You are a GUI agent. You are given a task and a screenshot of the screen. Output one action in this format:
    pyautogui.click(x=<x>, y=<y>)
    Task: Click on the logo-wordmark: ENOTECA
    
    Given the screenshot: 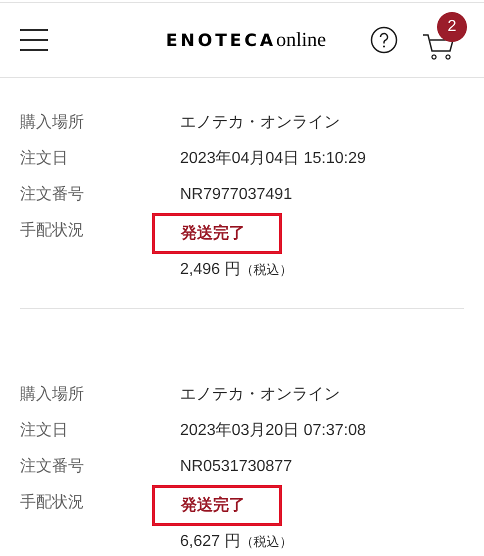 What is the action you would take?
    pyautogui.click(x=221, y=41)
    